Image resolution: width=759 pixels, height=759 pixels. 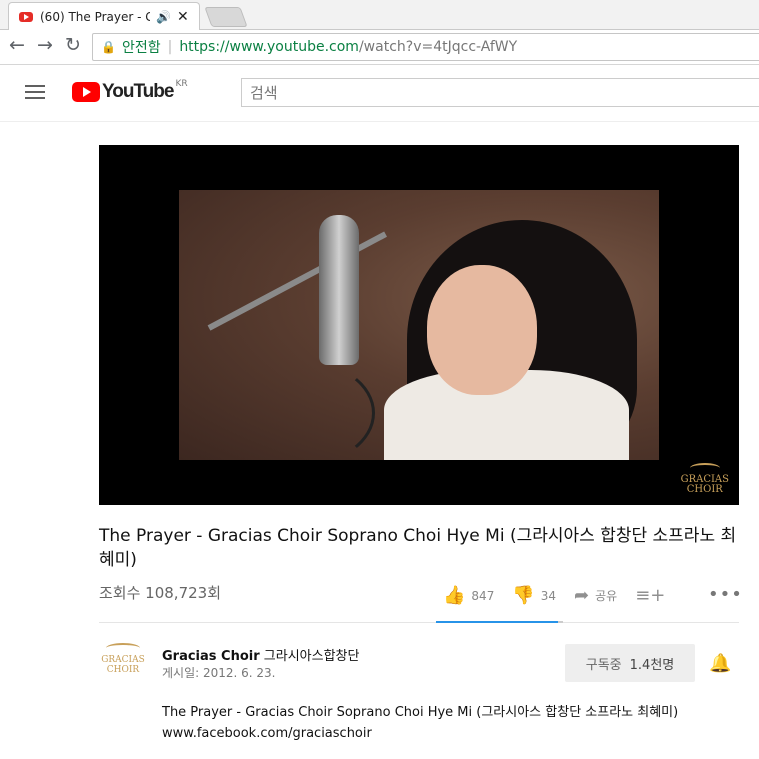 What do you see at coordinates (123, 670) in the screenshot?
I see `channel-logo-line2: CHOIR` at bounding box center [123, 670].